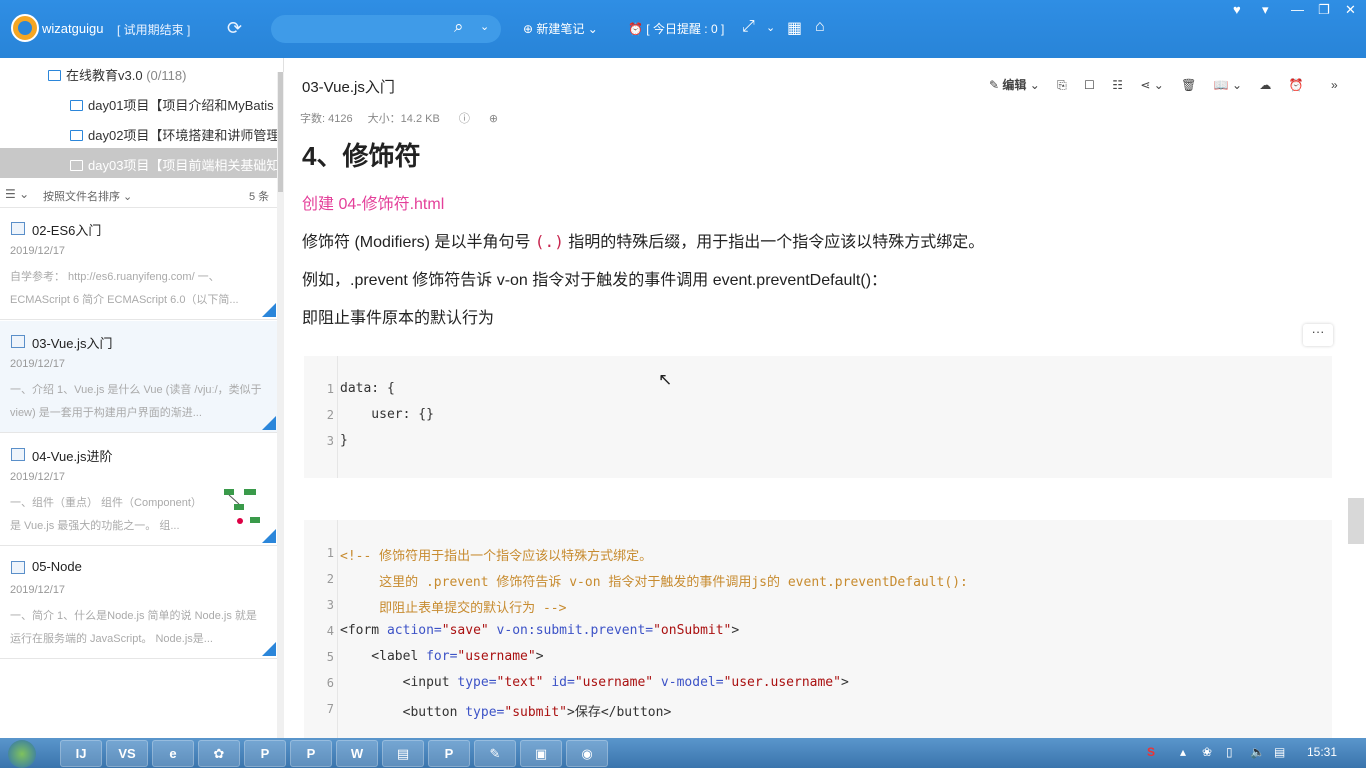  I want to click on info-icon: ⓘ, so click(464, 119).